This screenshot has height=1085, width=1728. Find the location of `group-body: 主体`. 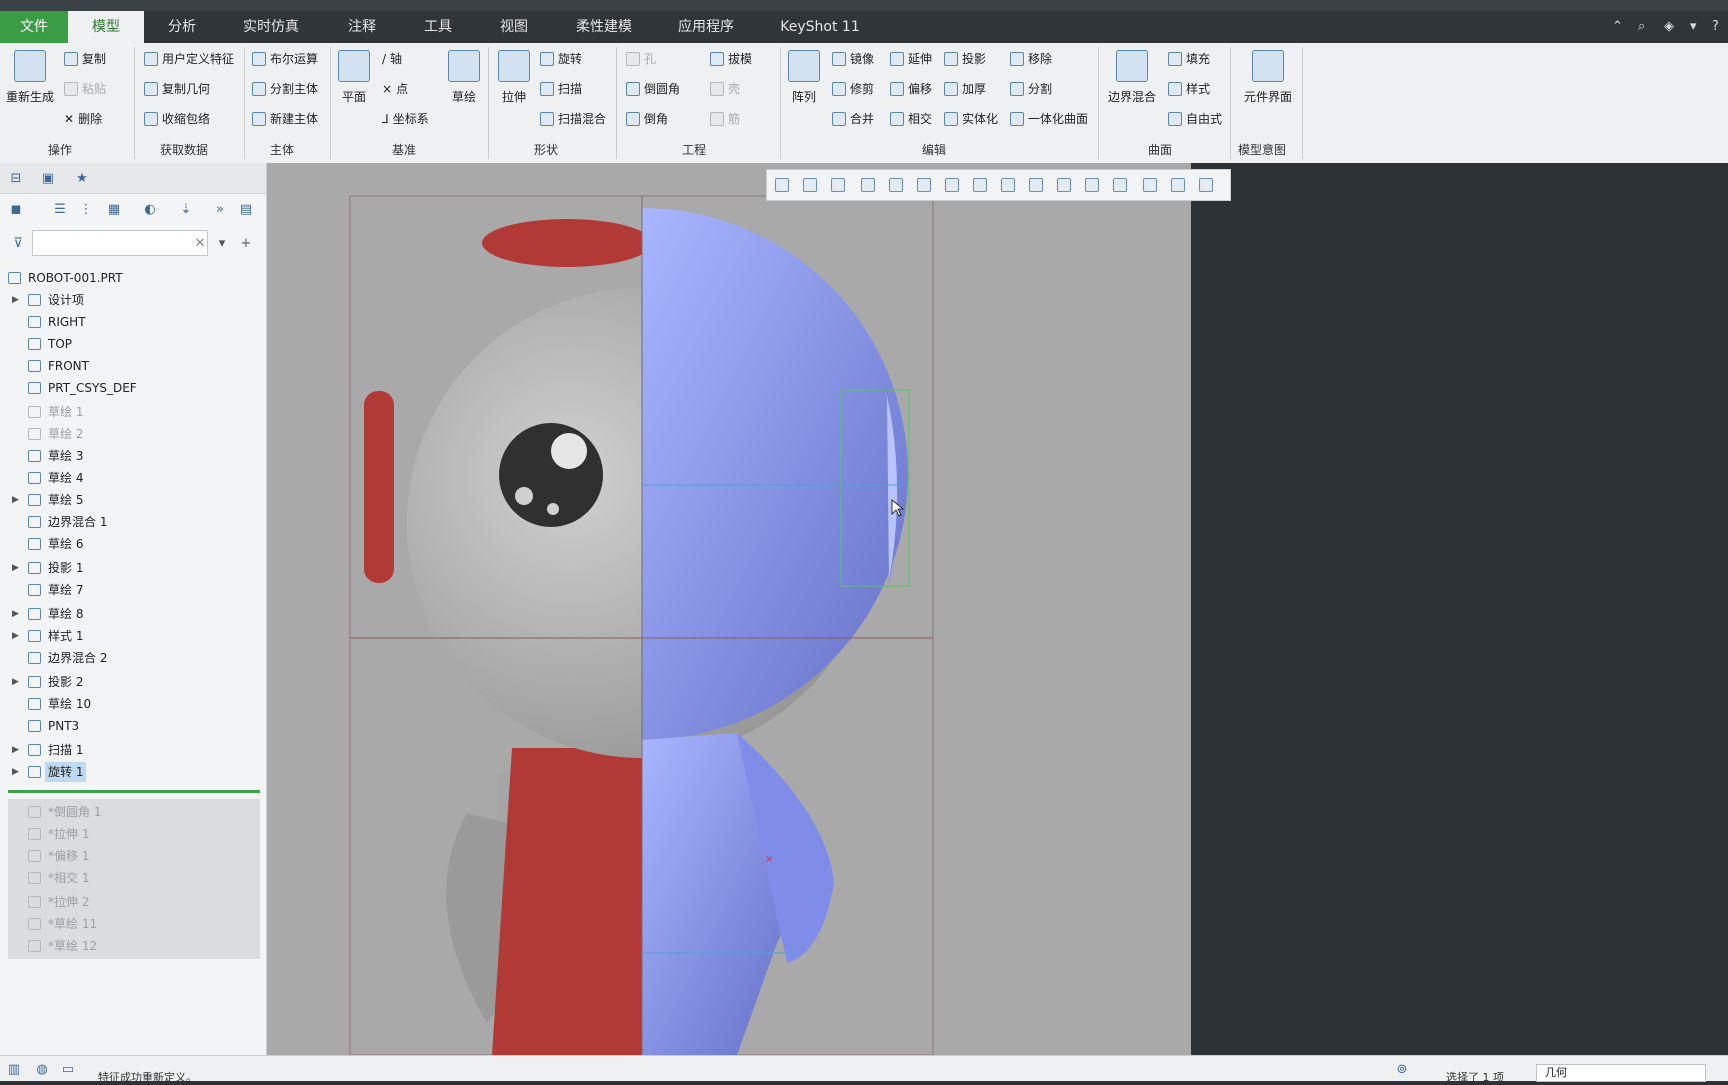

group-body: 主体 is located at coordinates (282, 149).